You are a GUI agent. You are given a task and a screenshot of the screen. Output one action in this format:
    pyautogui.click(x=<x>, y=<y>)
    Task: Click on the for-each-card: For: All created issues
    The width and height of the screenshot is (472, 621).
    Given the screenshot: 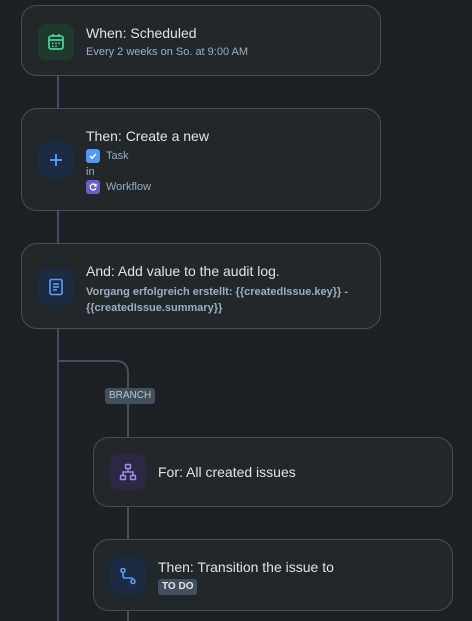 What is the action you would take?
    pyautogui.click(x=273, y=472)
    